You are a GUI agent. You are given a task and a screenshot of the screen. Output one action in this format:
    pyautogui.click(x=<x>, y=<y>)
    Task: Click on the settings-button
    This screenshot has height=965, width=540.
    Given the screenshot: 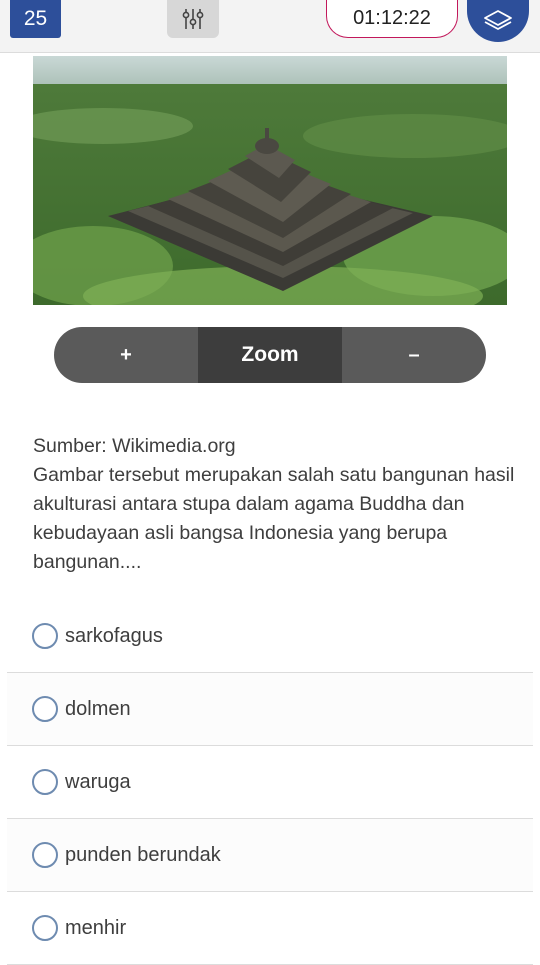 What is the action you would take?
    pyautogui.click(x=193, y=19)
    